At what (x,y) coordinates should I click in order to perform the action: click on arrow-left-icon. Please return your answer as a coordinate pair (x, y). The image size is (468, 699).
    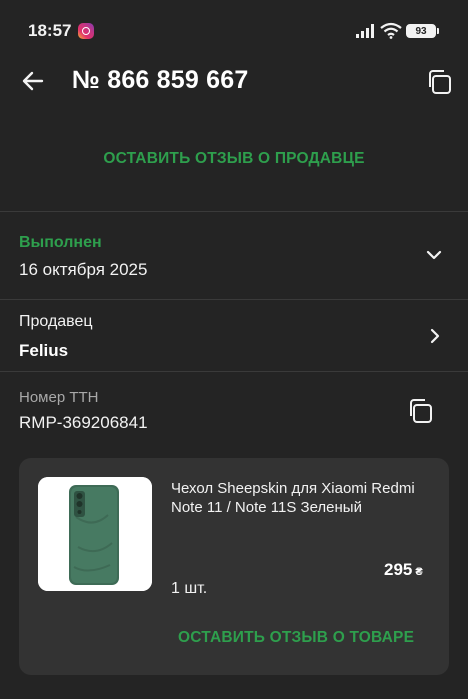
    Looking at the image, I should click on (33, 81).